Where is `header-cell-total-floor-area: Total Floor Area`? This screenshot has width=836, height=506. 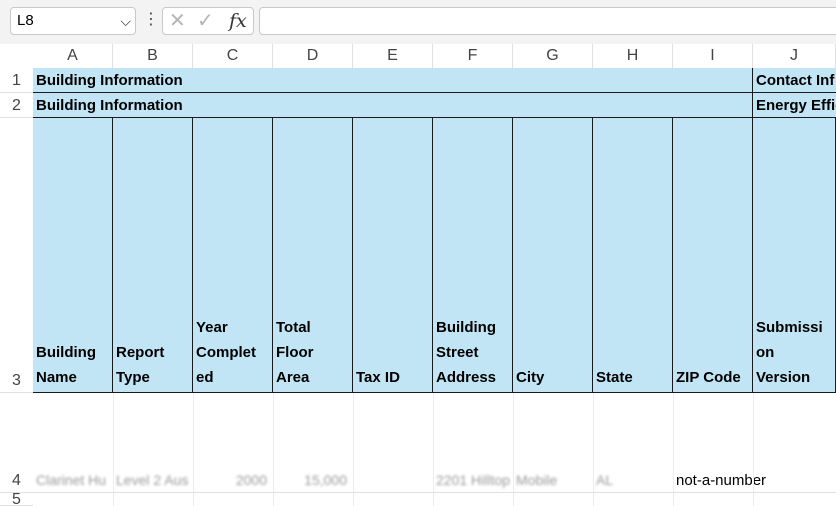
header-cell-total-floor-area: Total Floor Area is located at coordinates (313, 255).